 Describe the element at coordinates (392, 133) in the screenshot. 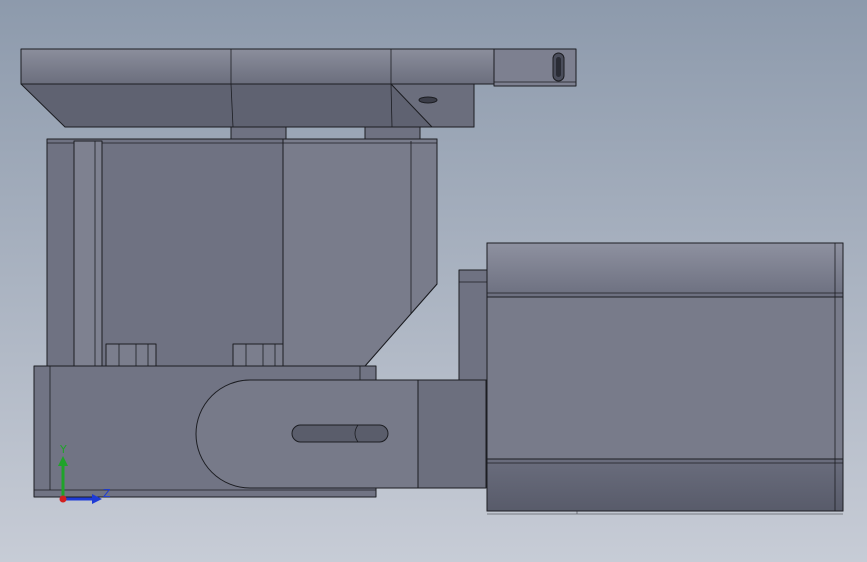

I see `spacer-right` at that location.